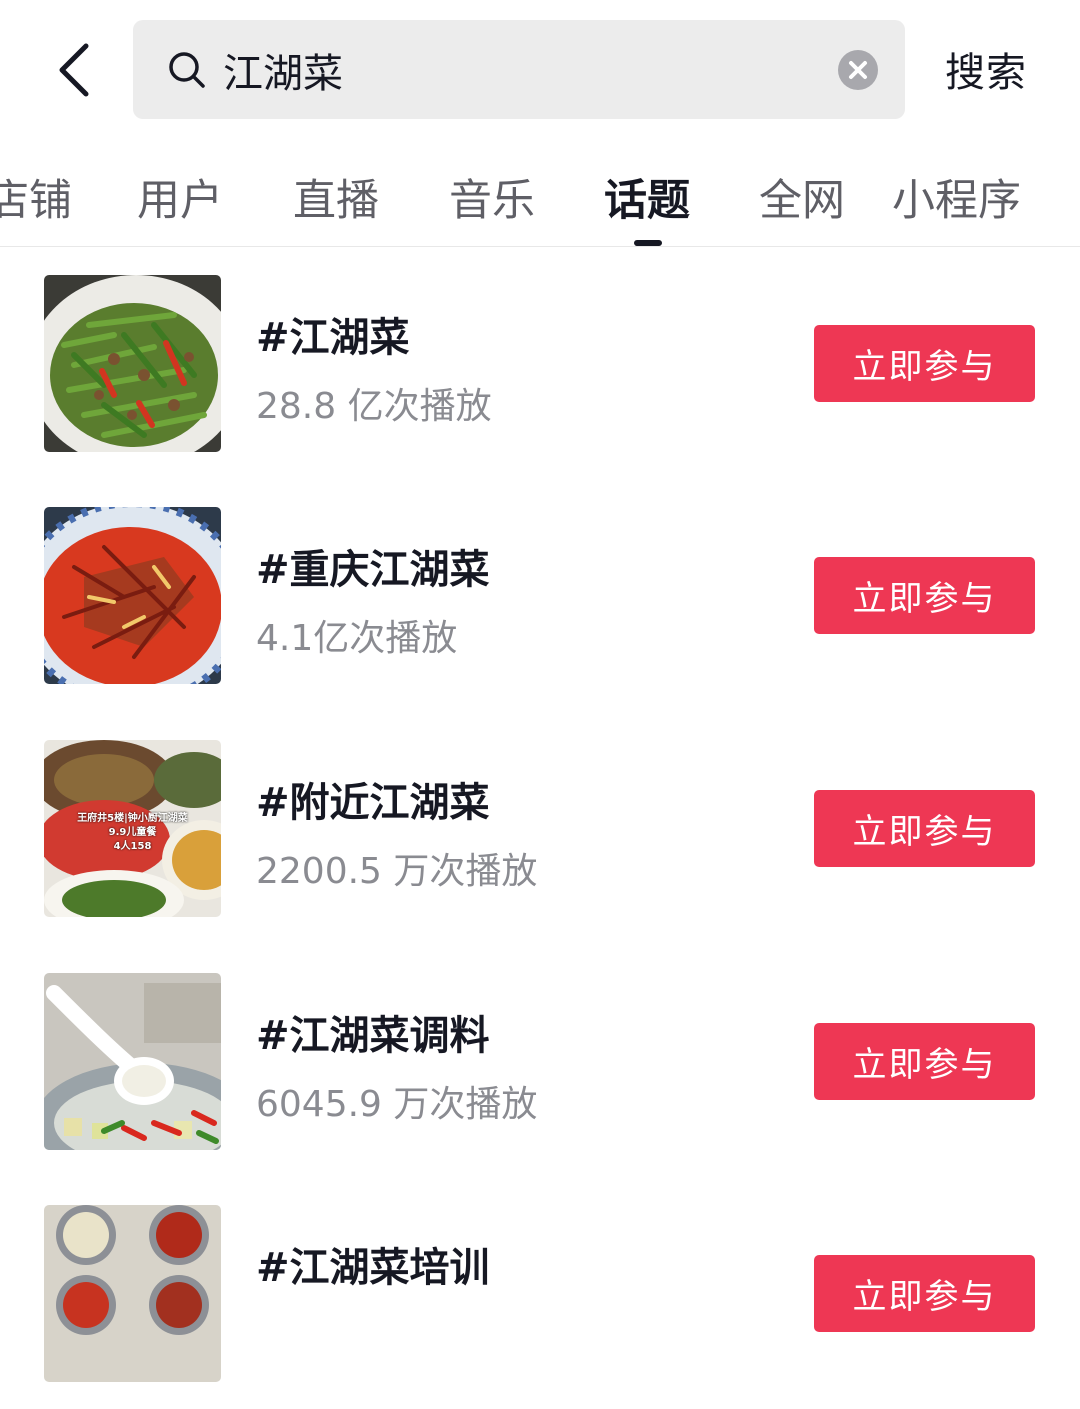  Describe the element at coordinates (373, 570) in the screenshot. I see `topic-title: #重庆江湖菜` at that location.